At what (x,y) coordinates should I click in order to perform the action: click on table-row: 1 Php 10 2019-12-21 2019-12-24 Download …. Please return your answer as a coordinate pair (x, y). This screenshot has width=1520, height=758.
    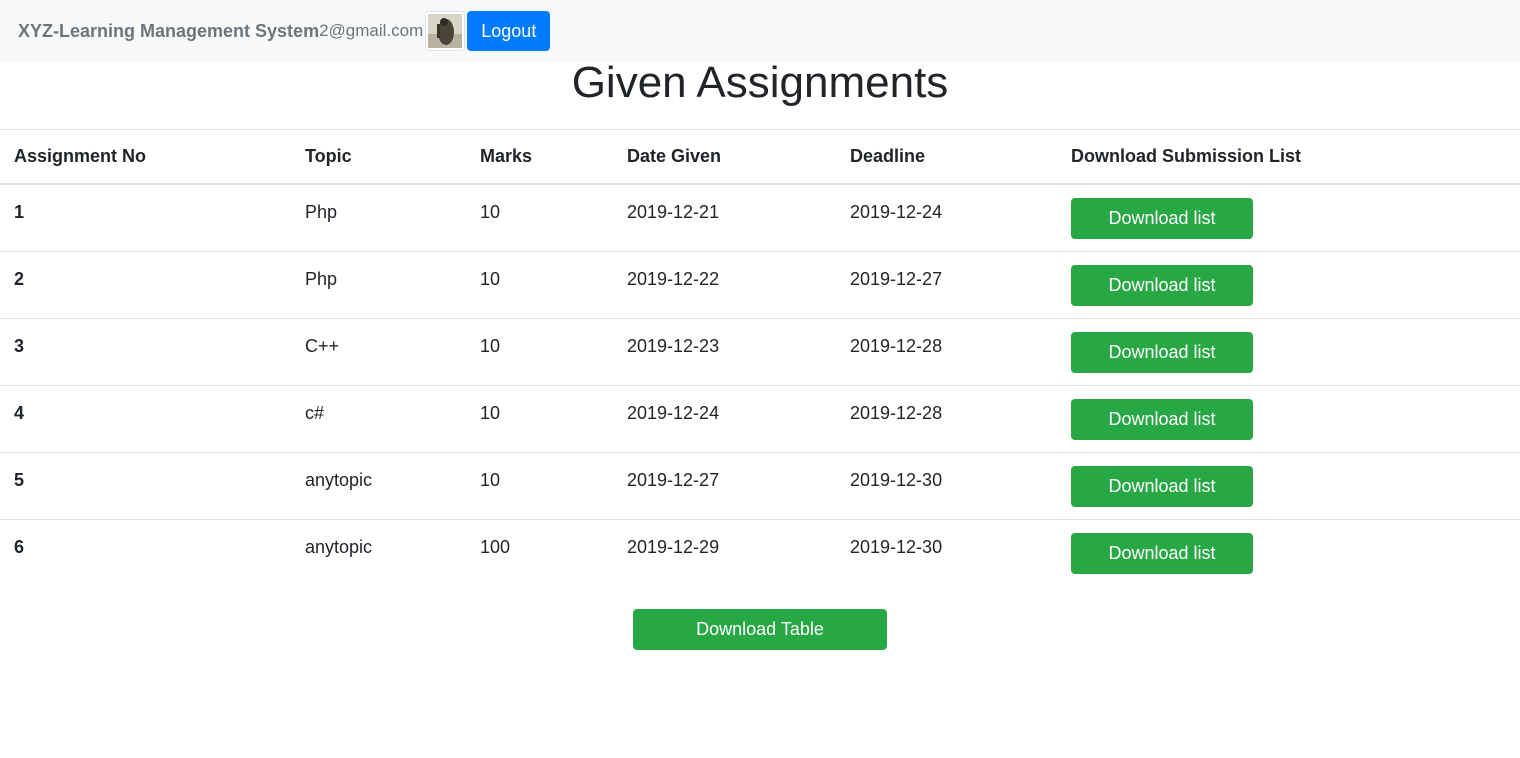
    Looking at the image, I should click on (760, 217).